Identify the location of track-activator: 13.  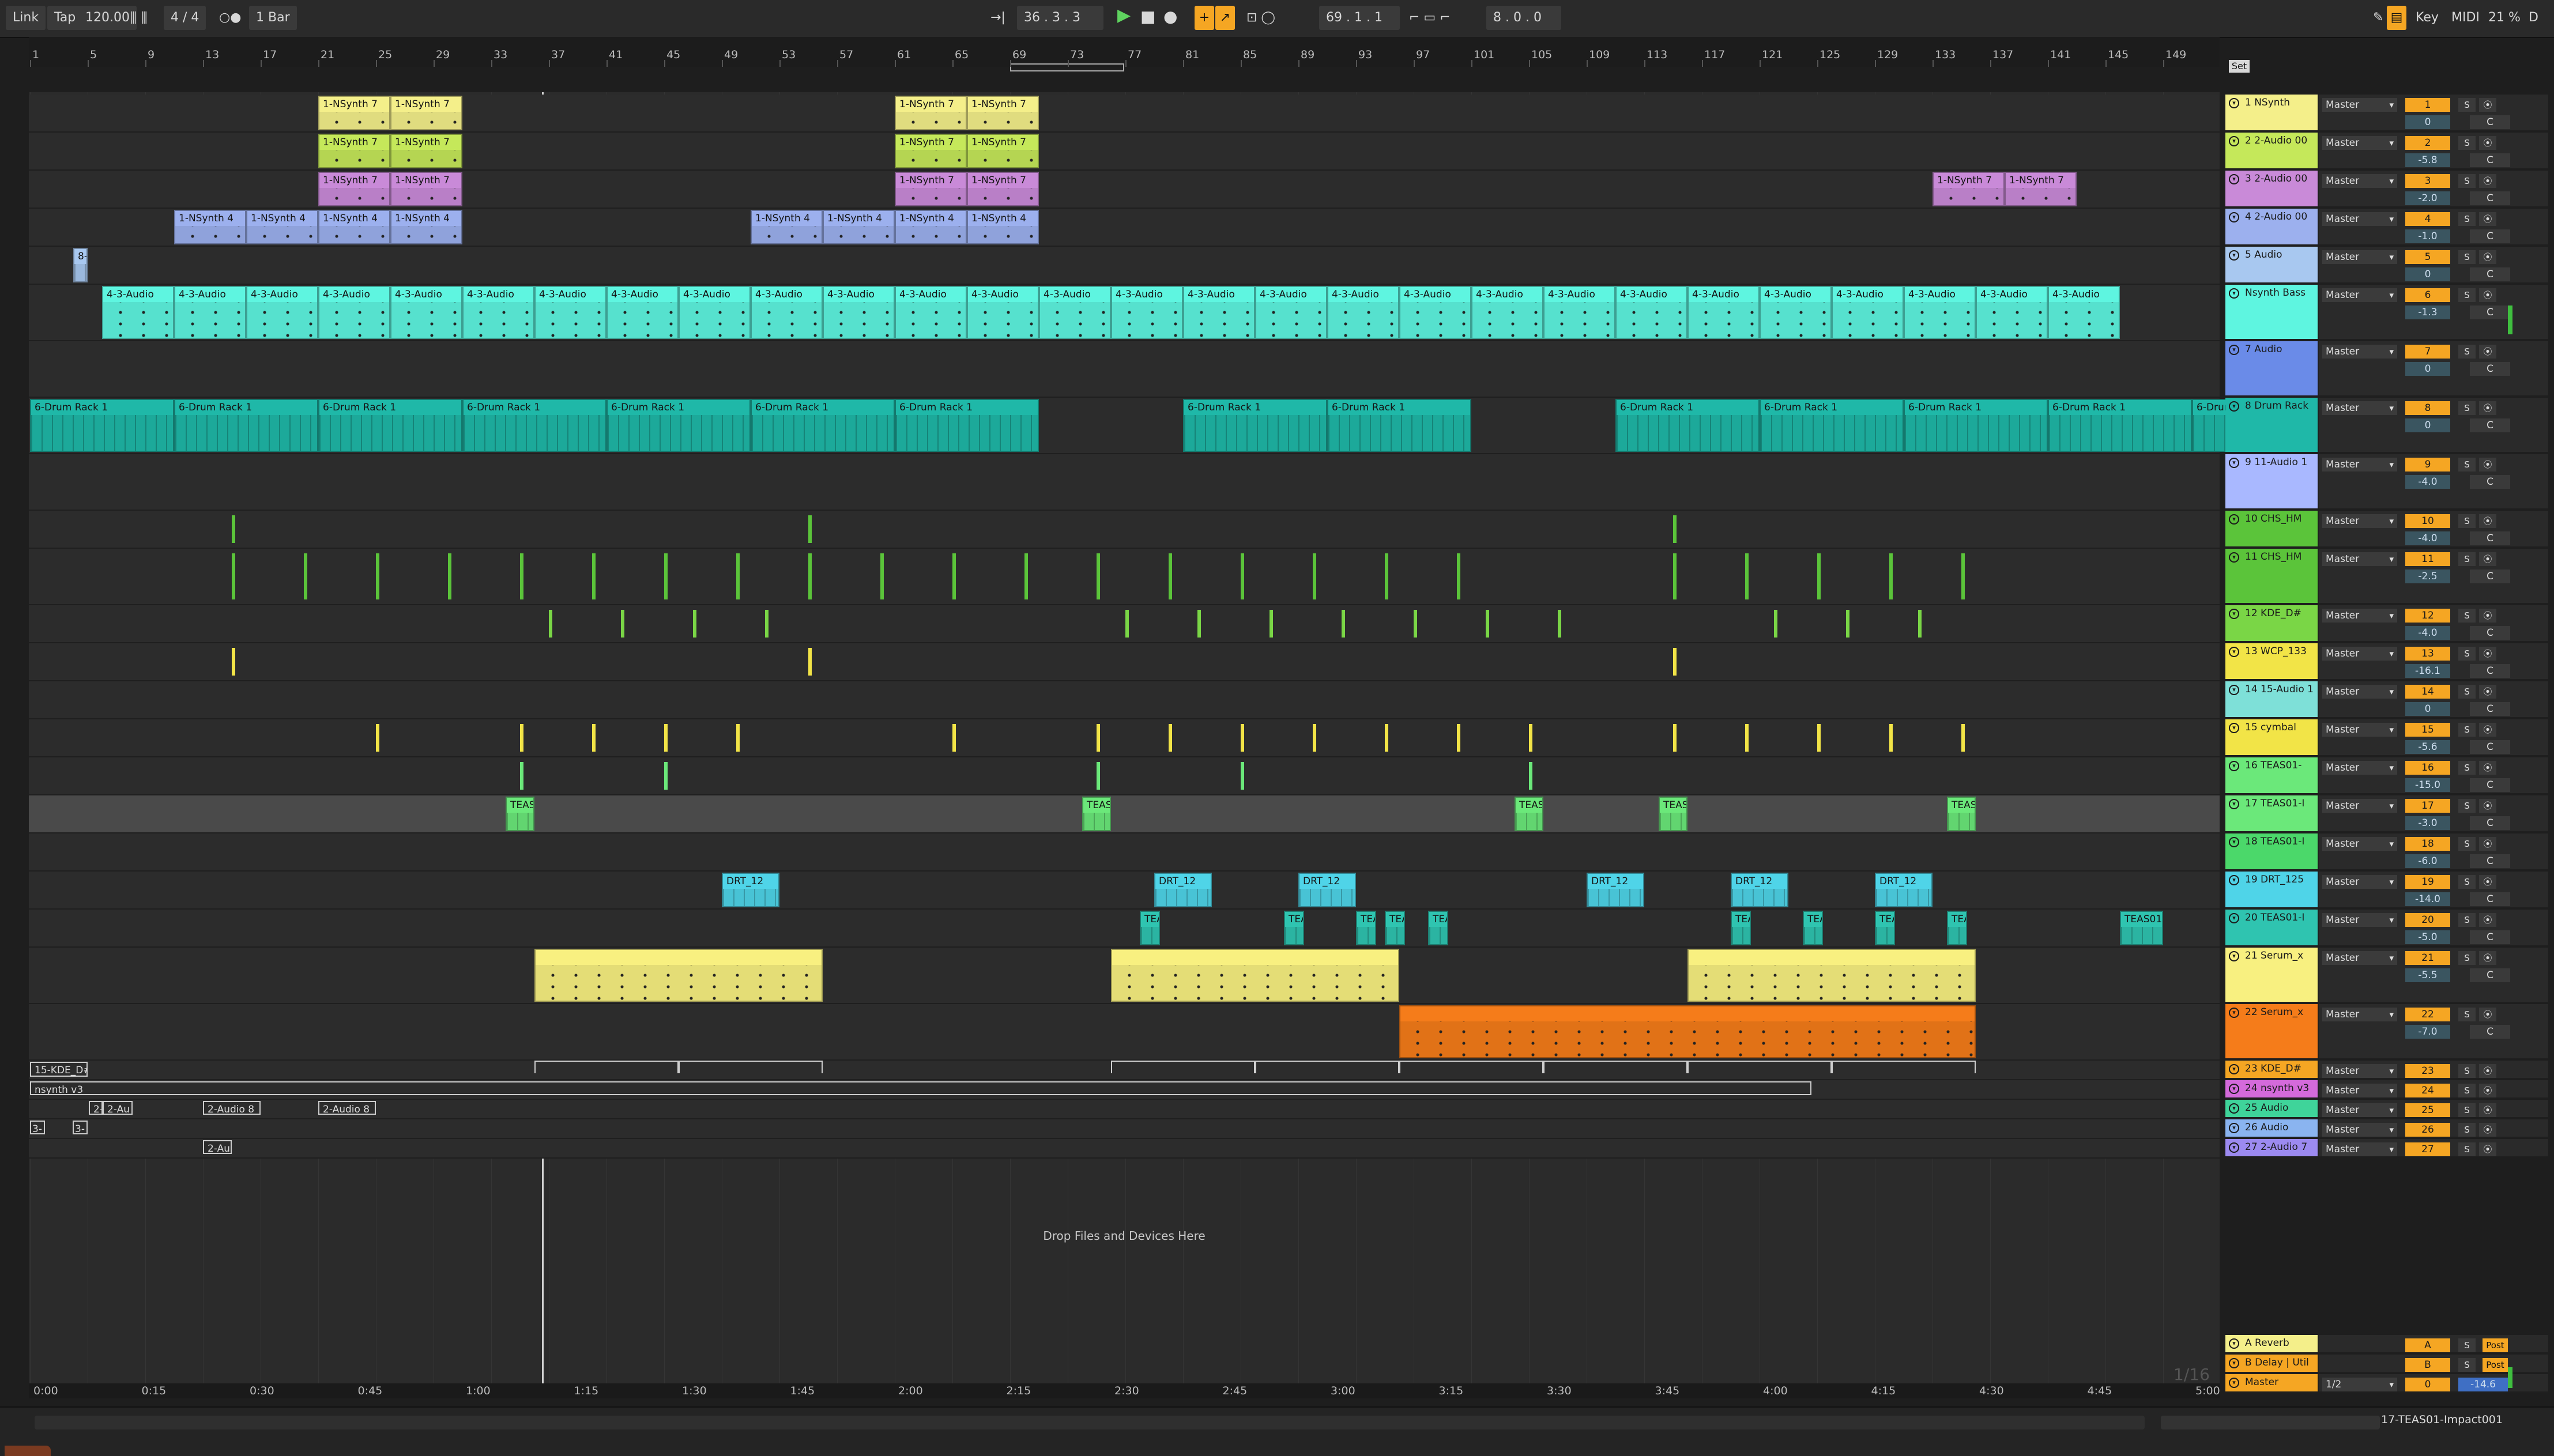
(2427, 654).